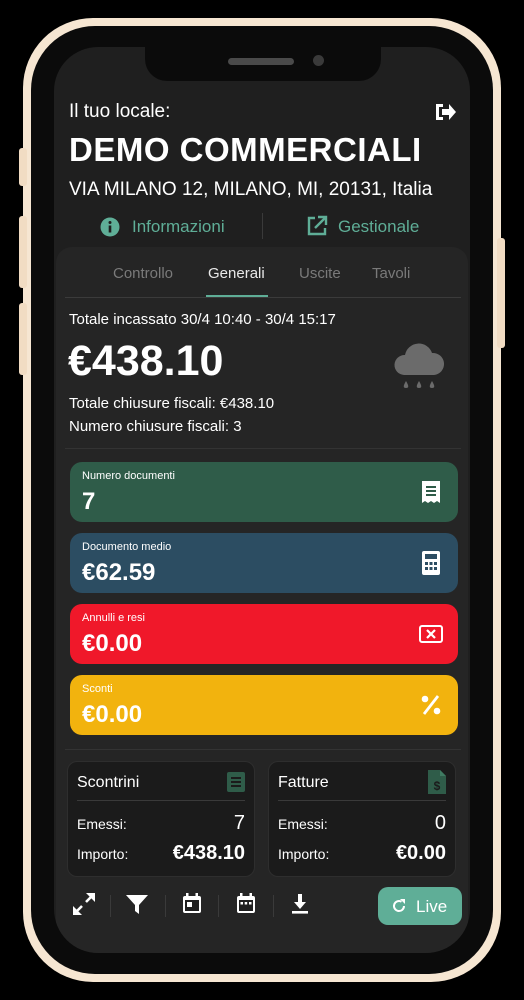  I want to click on fiscal-count: Numero chiusure fiscali: 3, so click(155, 426).